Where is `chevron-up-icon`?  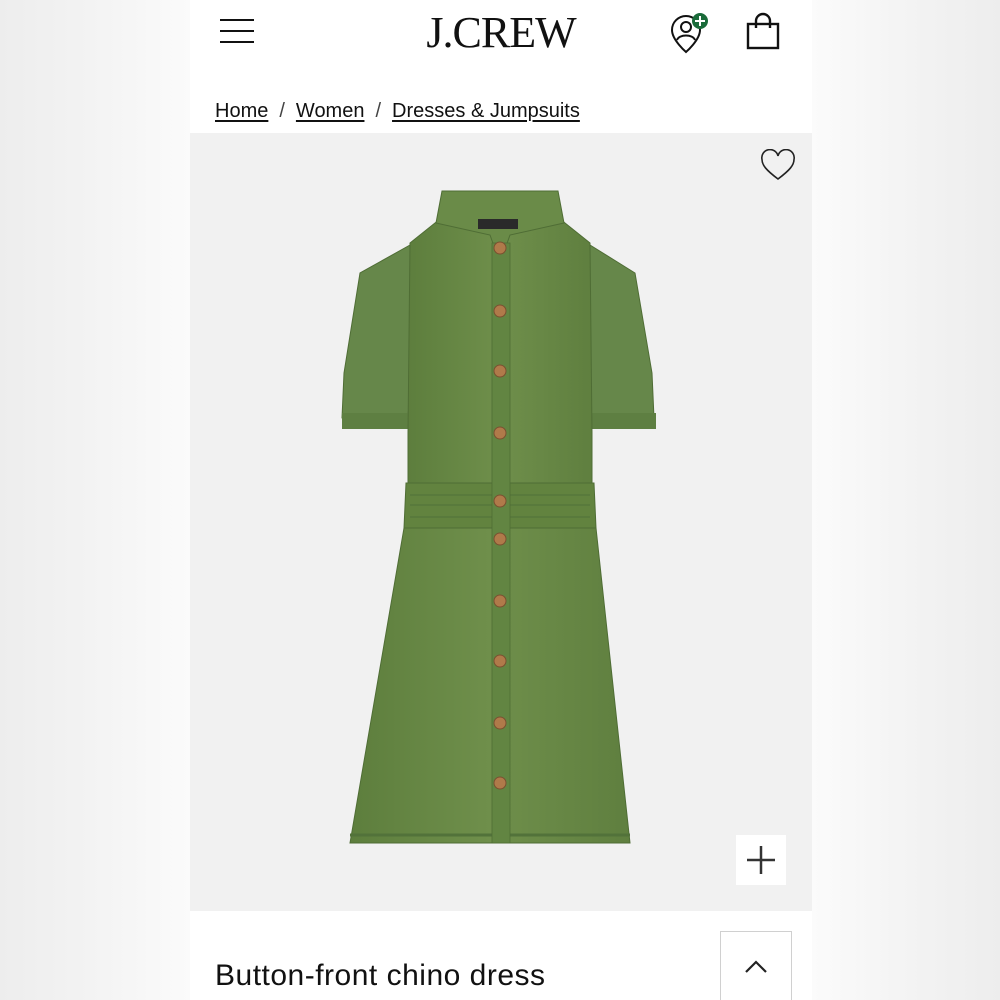
chevron-up-icon is located at coordinates (756, 966).